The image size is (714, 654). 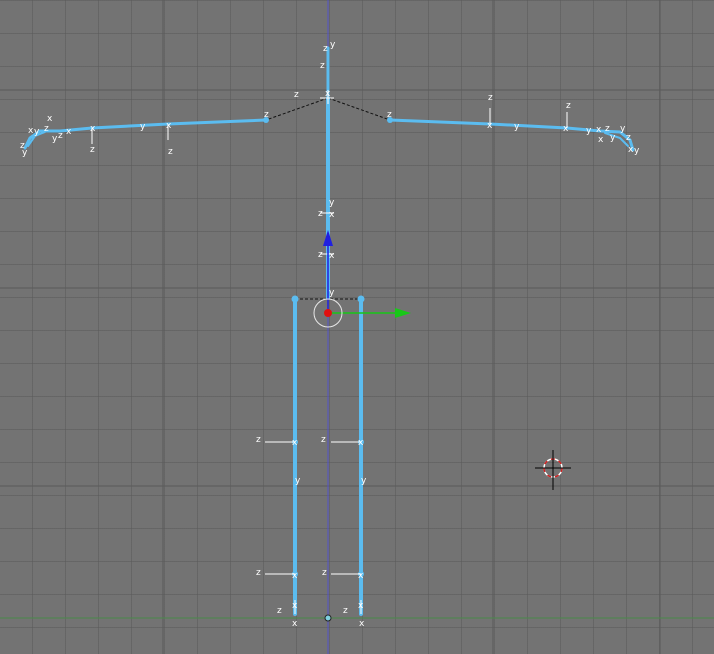 I want to click on pivot-point-icon, so click(x=328, y=313).